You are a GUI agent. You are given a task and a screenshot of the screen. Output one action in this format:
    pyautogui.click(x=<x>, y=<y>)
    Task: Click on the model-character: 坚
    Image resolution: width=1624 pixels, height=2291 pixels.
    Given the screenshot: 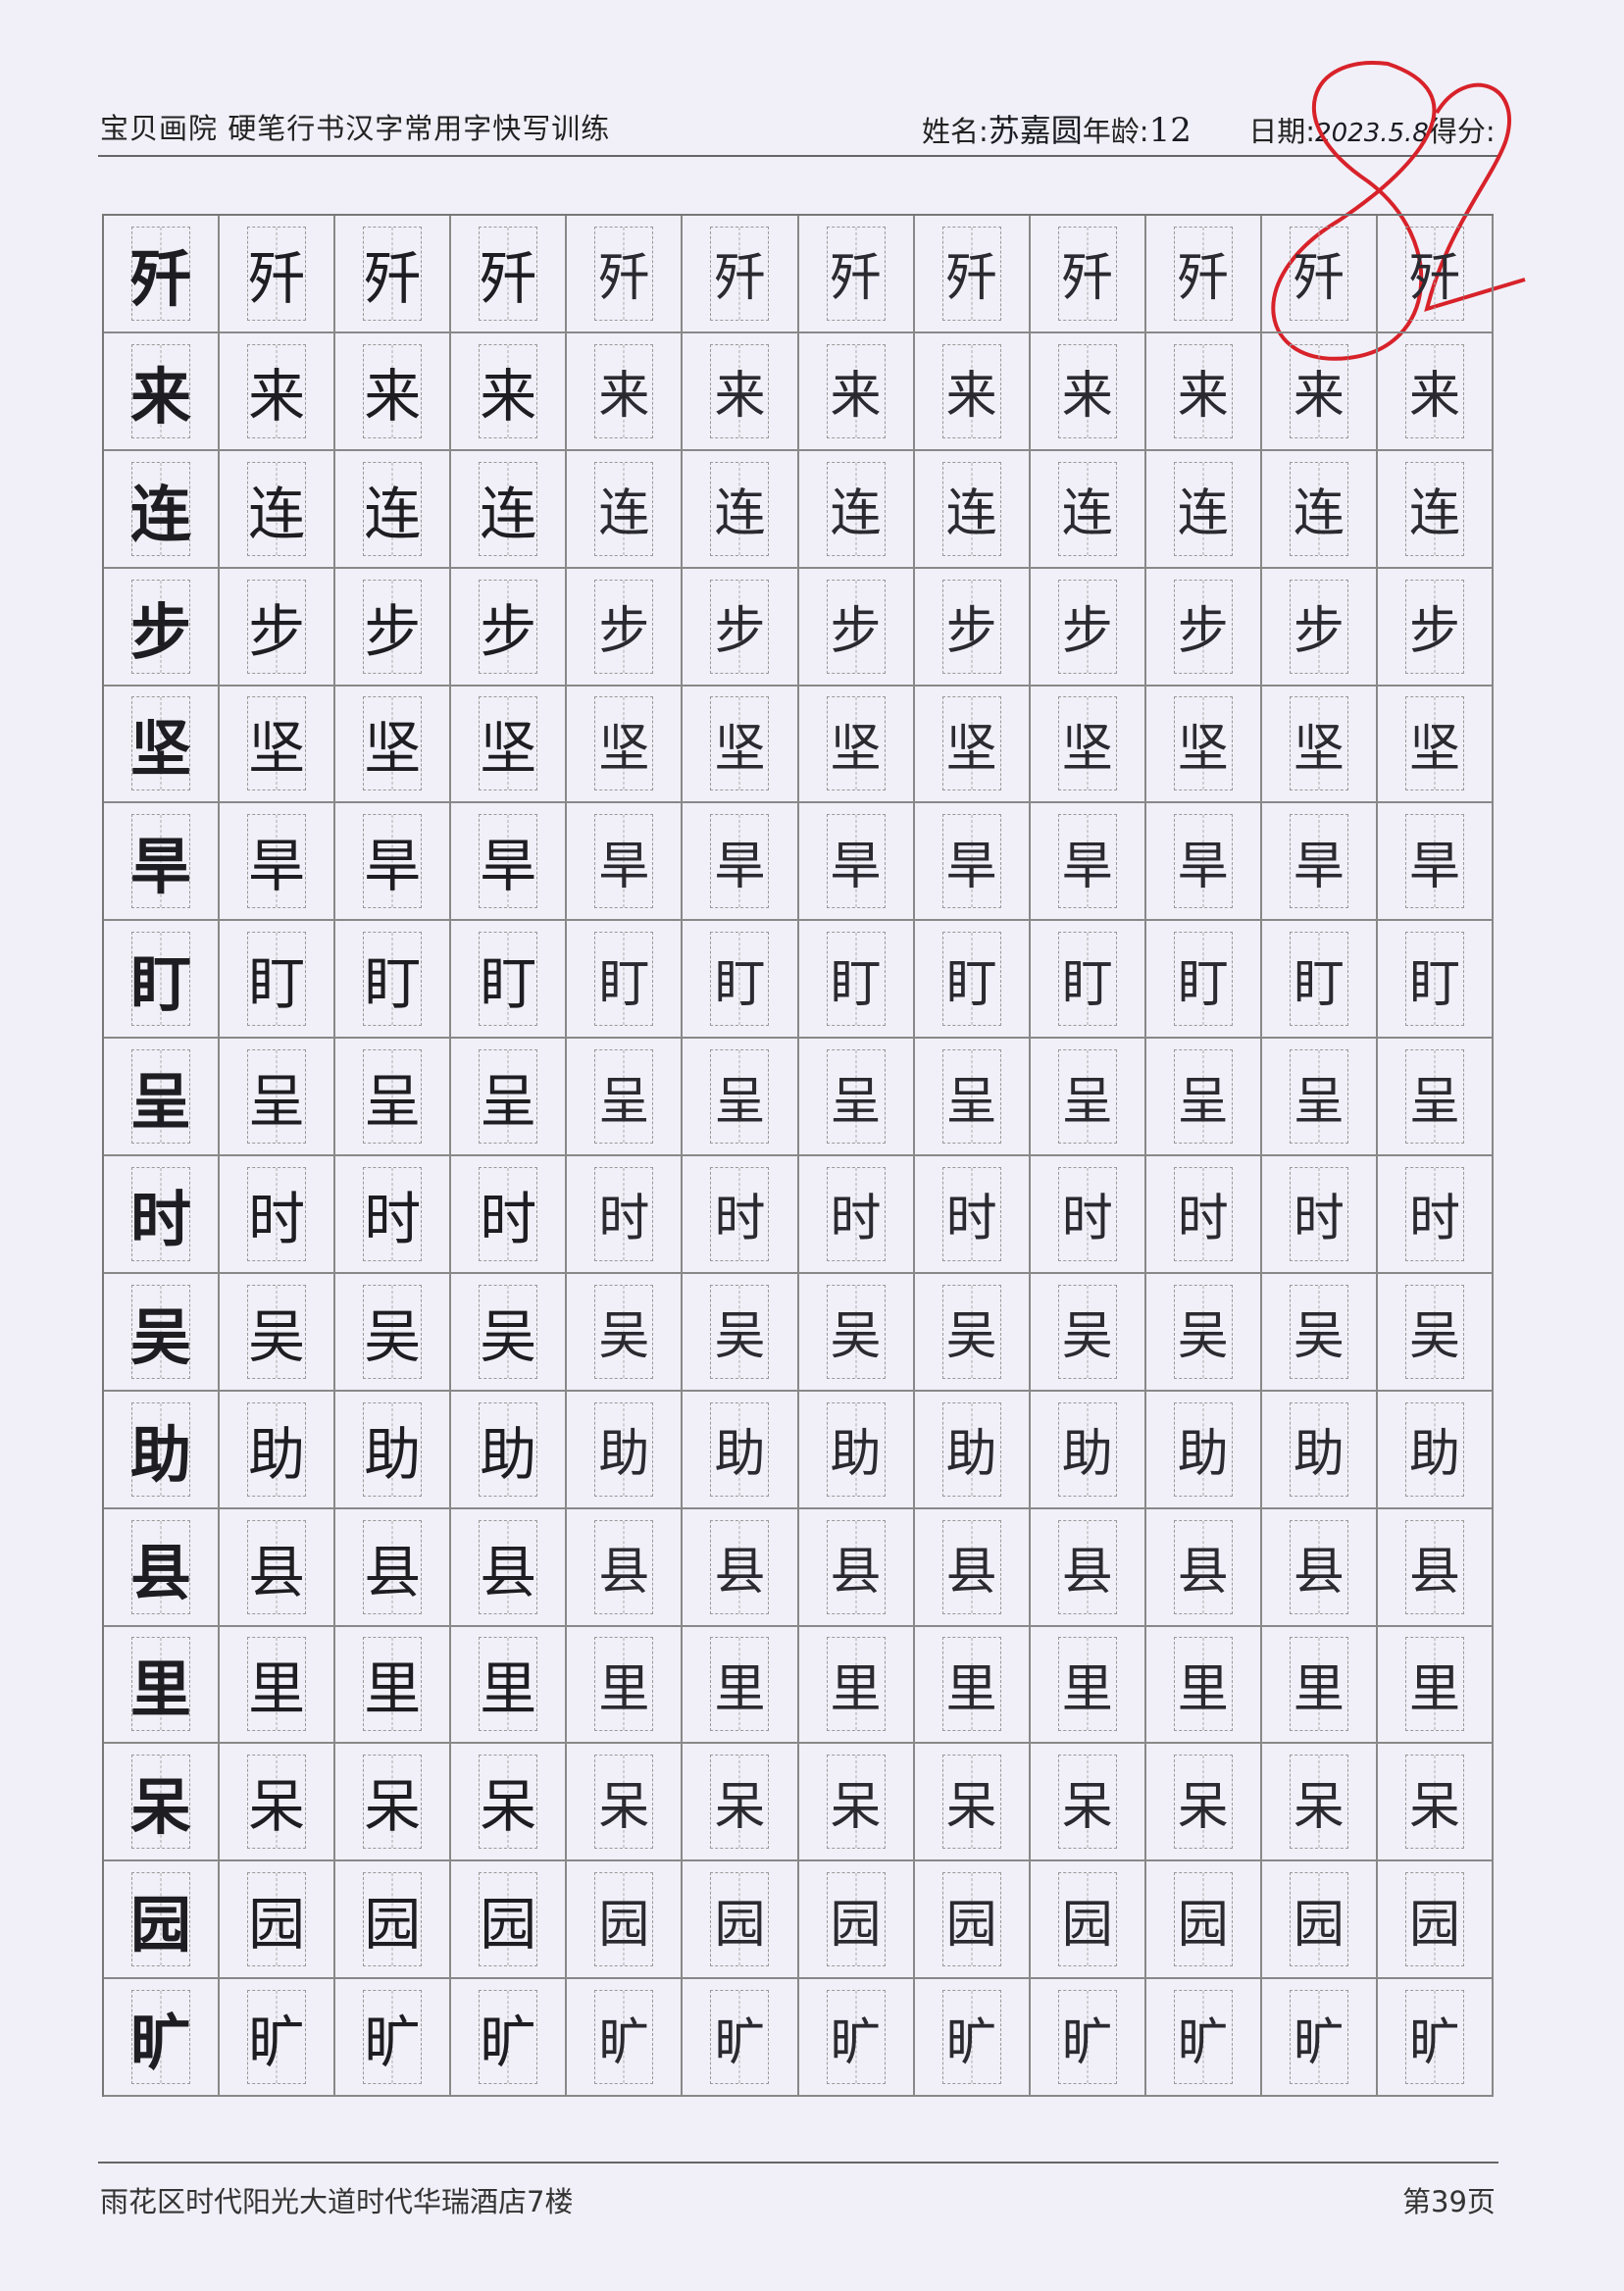 What is the action you would take?
    pyautogui.click(x=161, y=749)
    